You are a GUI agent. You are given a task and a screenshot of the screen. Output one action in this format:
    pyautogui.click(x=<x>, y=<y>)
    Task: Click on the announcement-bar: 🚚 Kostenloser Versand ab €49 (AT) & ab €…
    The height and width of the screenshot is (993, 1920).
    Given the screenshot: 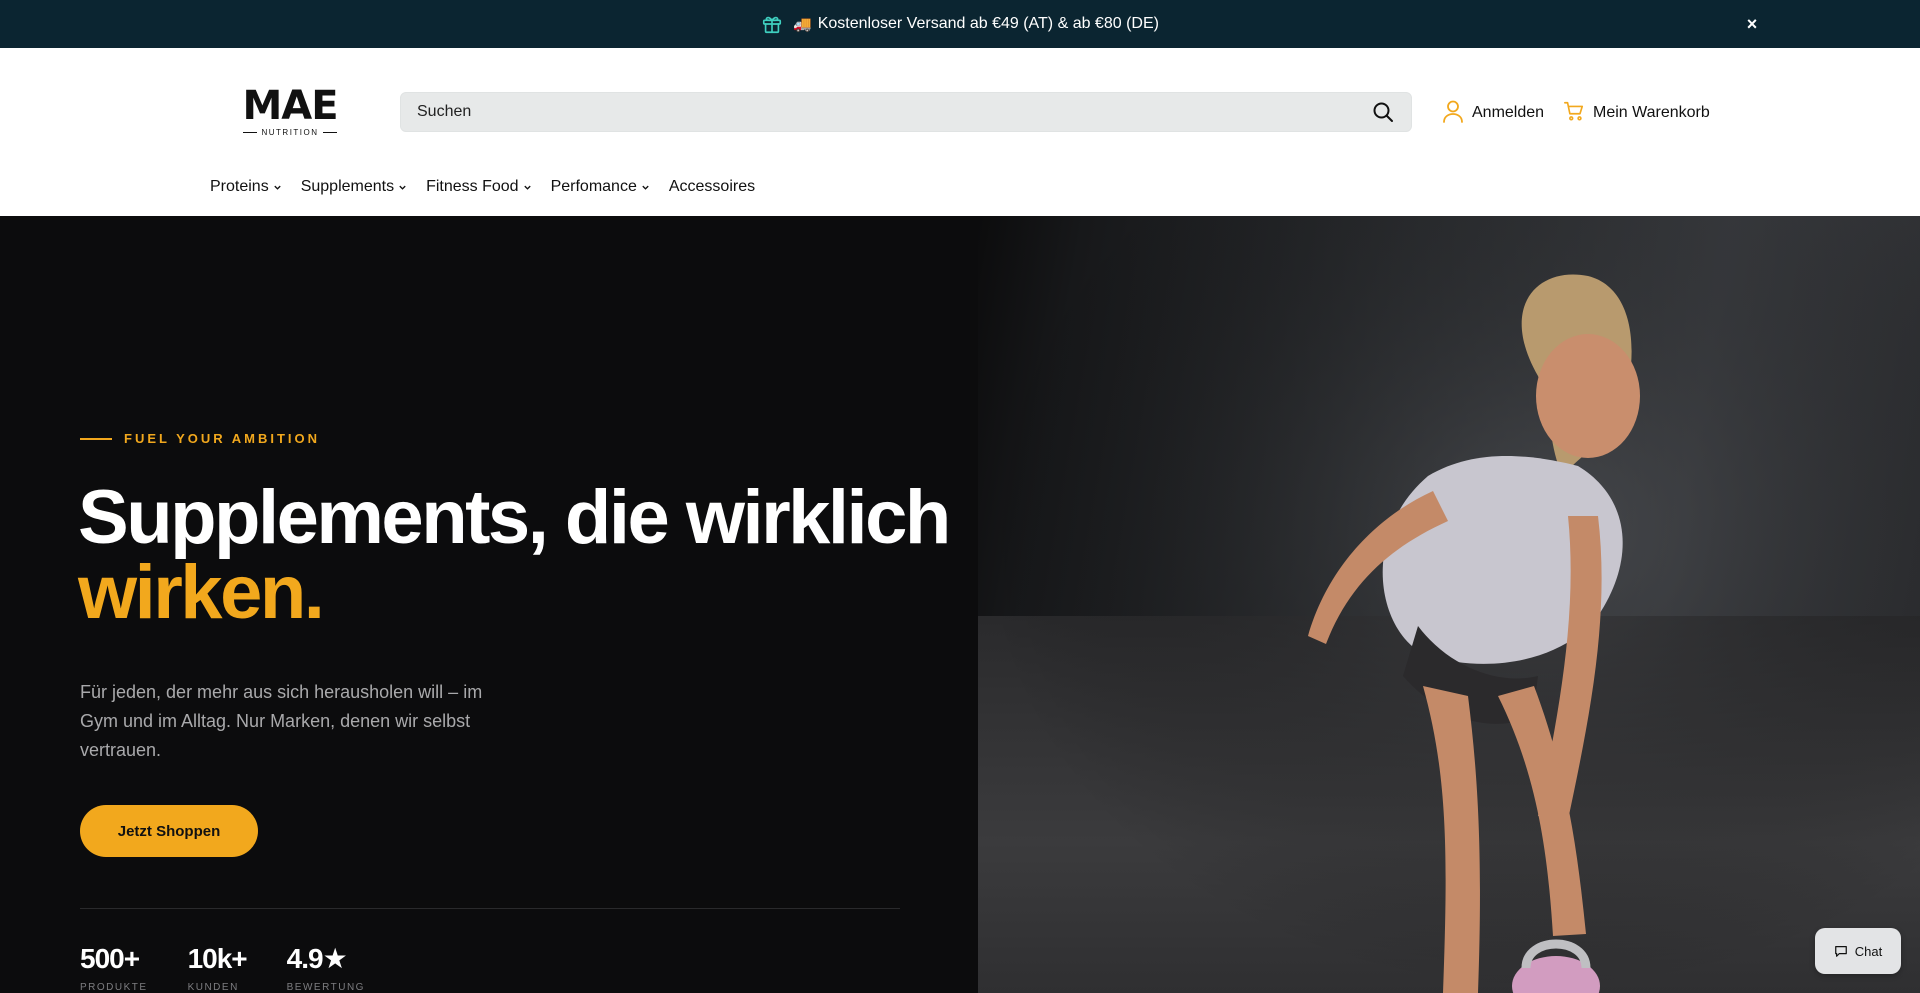 What is the action you would take?
    pyautogui.click(x=960, y=24)
    